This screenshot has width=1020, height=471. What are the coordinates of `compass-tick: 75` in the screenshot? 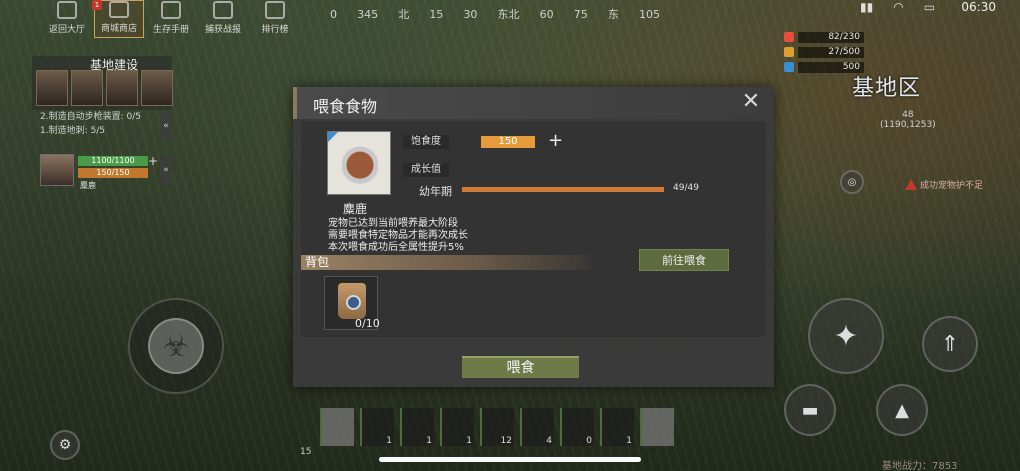 It's located at (580, 14).